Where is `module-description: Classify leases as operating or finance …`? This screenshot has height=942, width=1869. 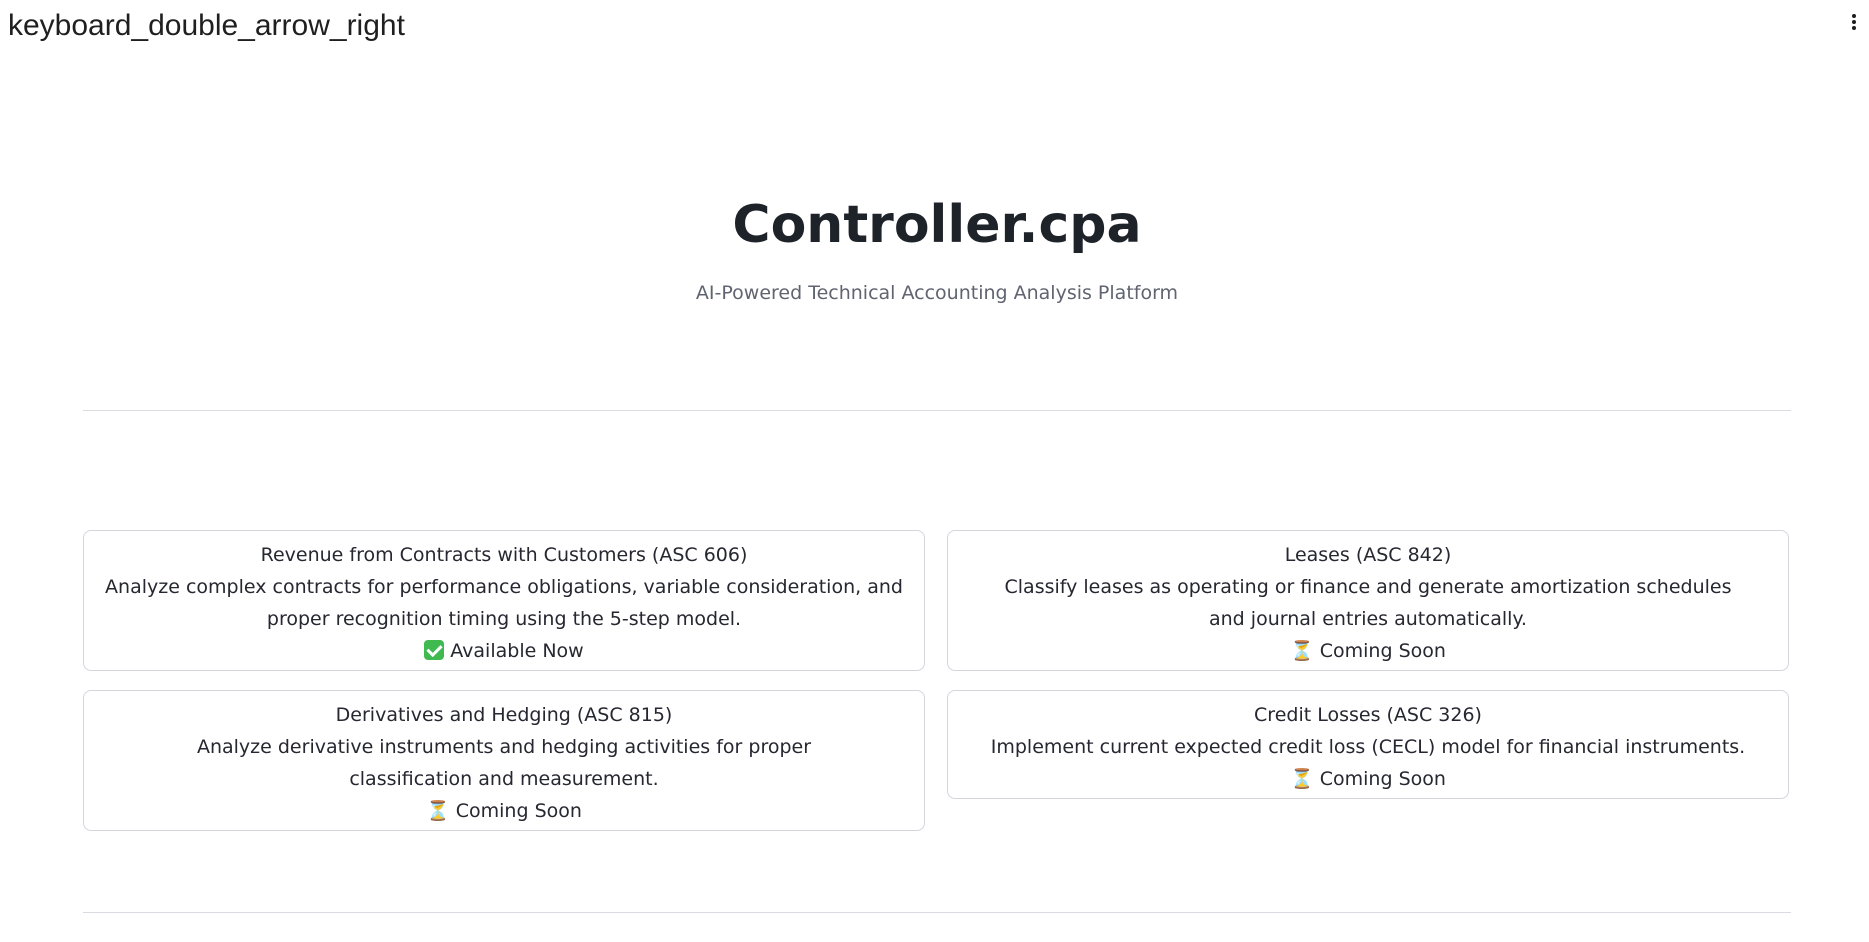
module-description: Classify leases as operating or finance … is located at coordinates (1368, 603).